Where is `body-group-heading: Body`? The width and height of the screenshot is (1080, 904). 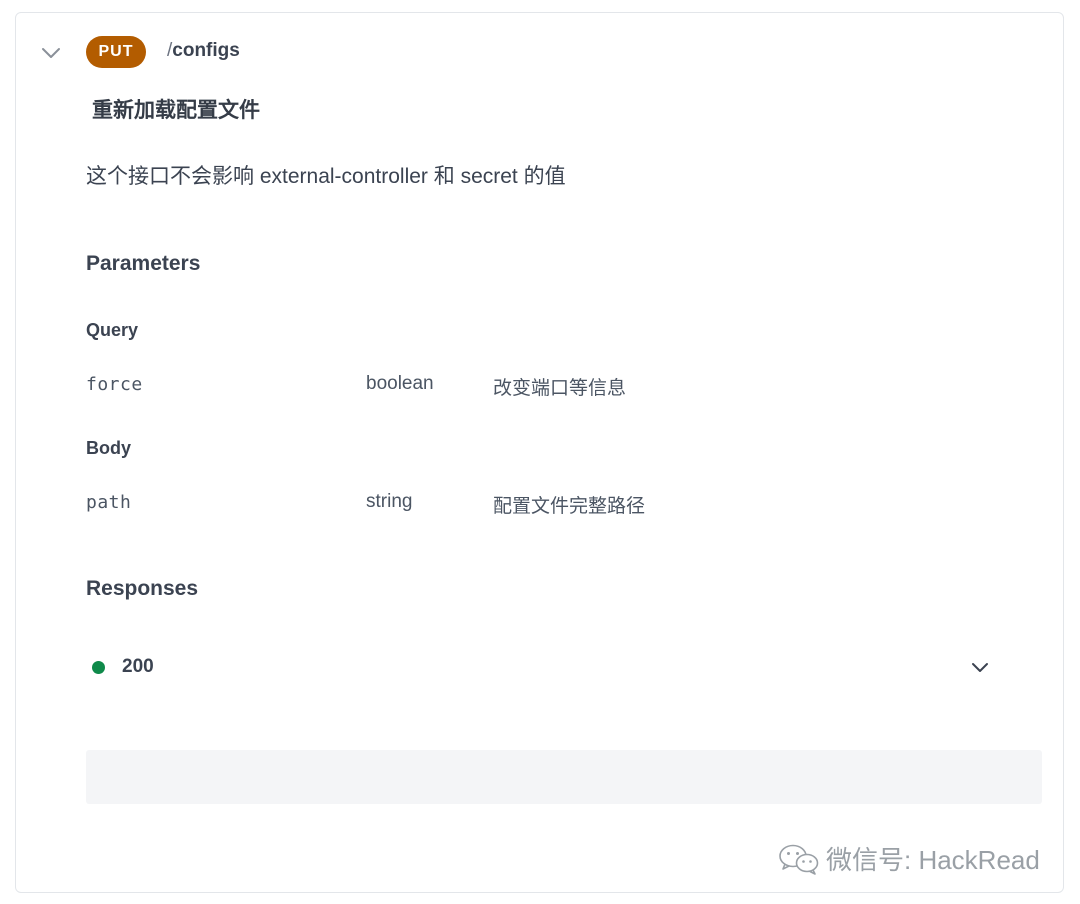 body-group-heading: Body is located at coordinates (108, 448).